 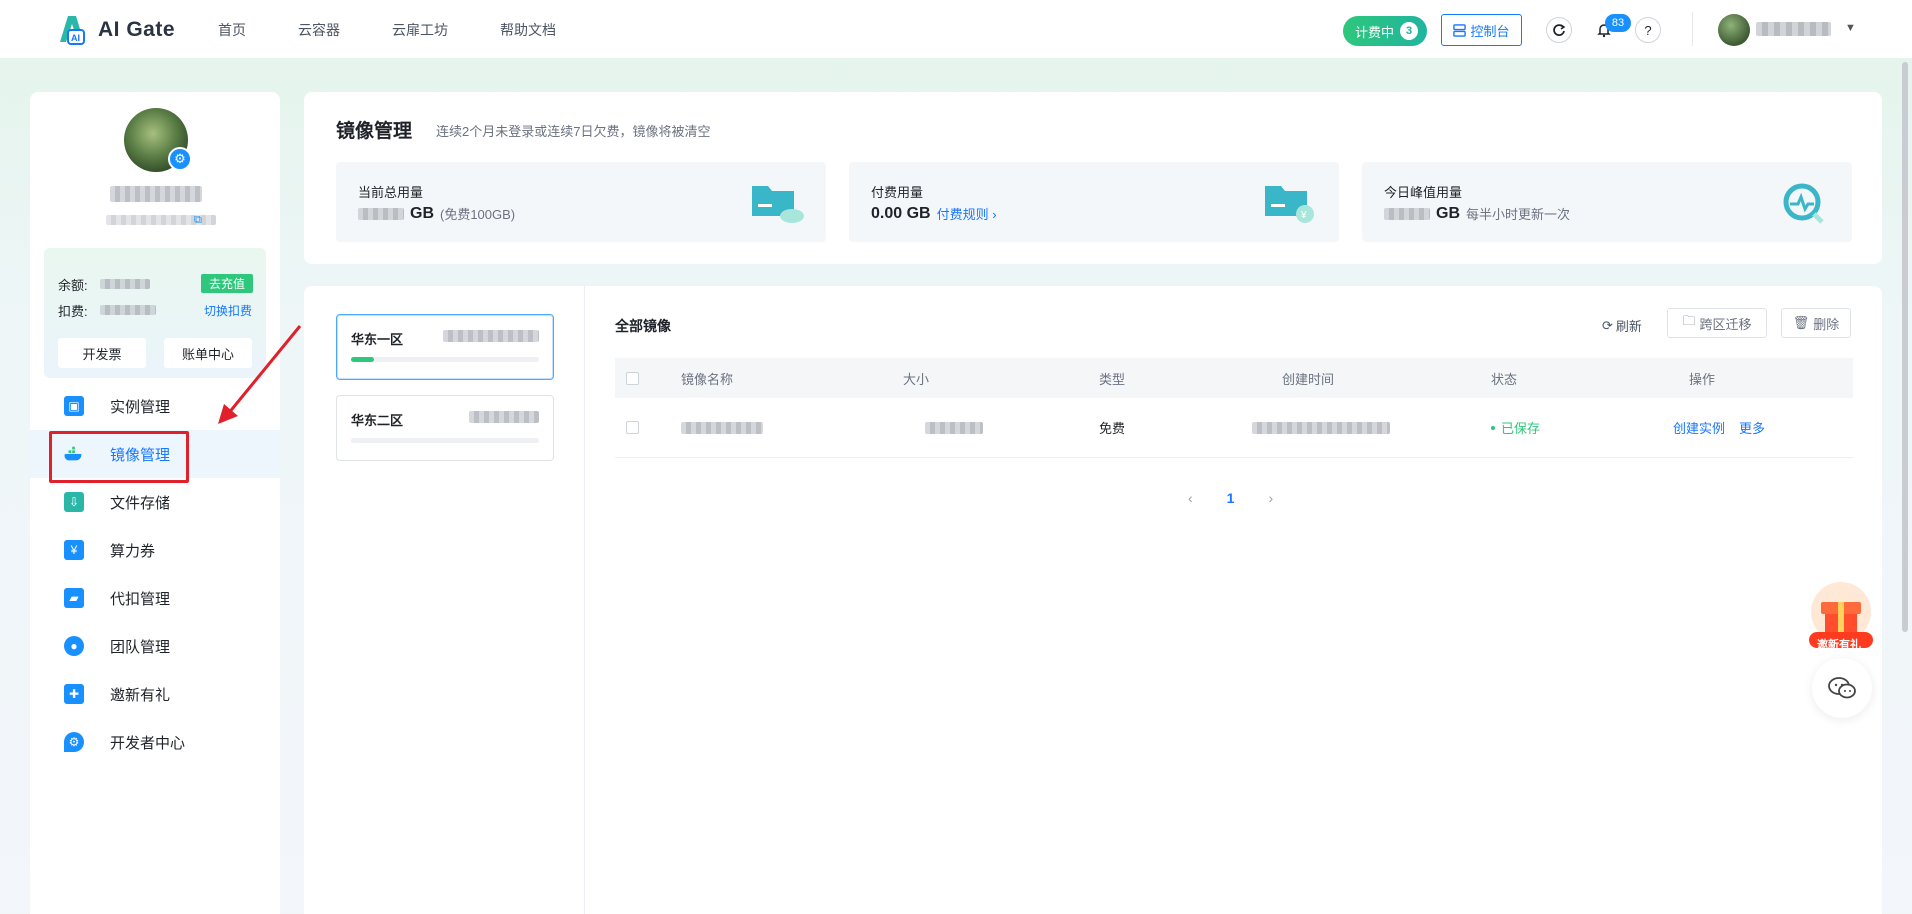 I want to click on refresh-label: 刷新, so click(x=1628, y=326).